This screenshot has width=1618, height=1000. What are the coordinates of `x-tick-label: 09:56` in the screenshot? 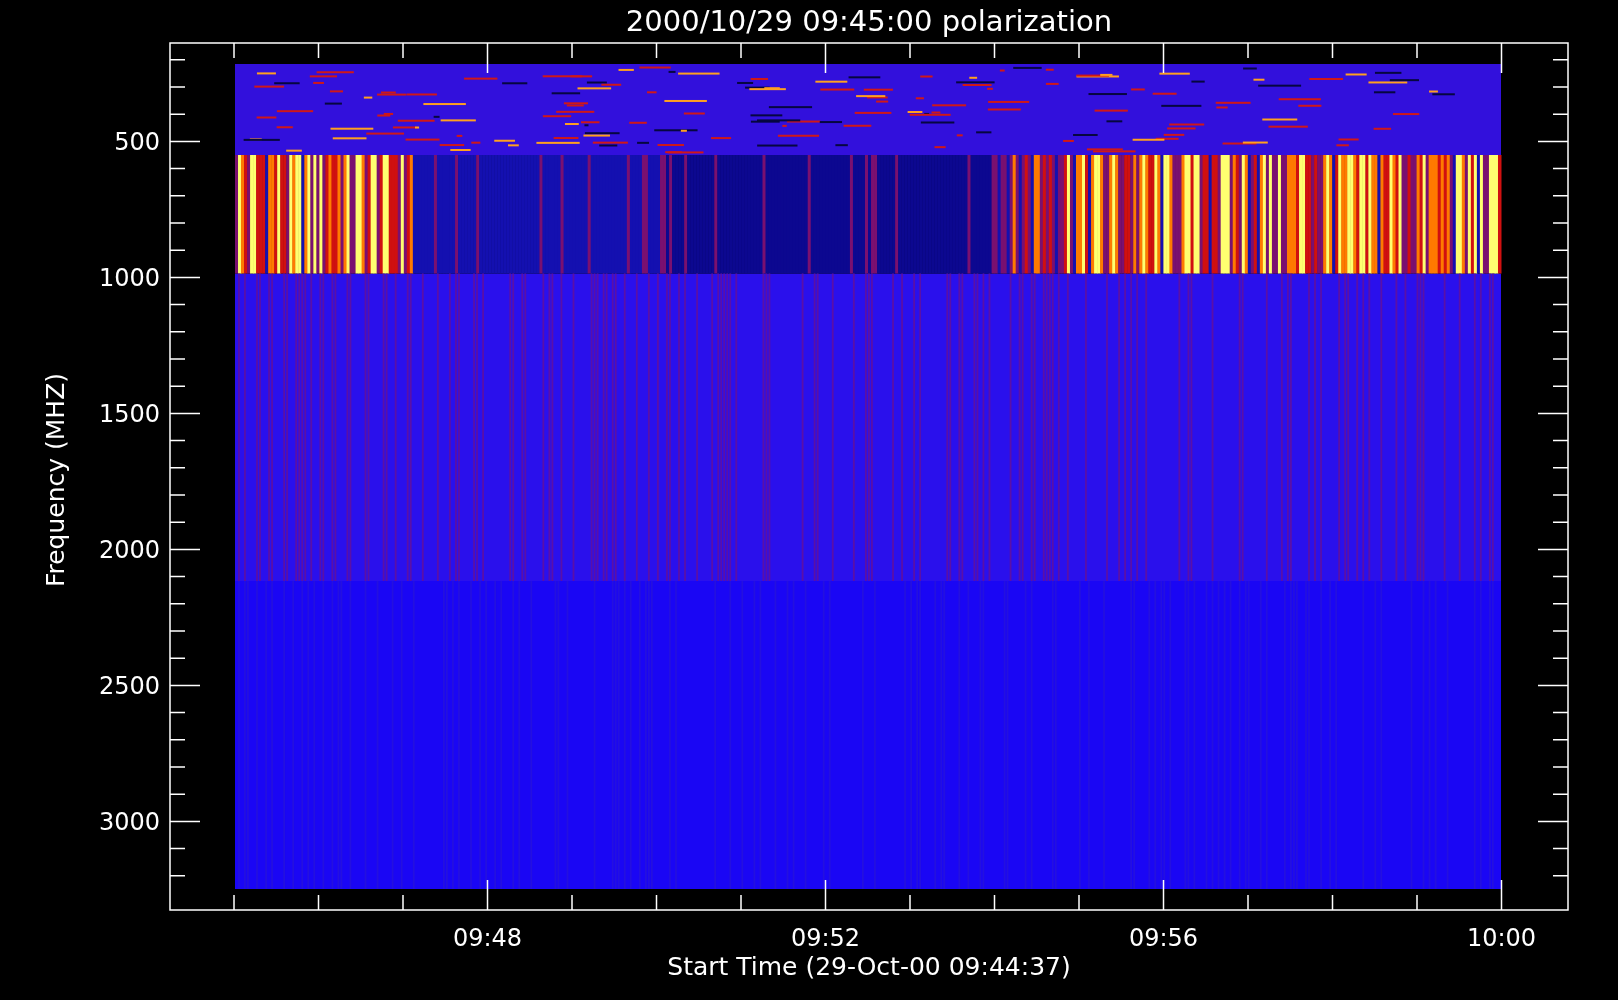 It's located at (1163, 938).